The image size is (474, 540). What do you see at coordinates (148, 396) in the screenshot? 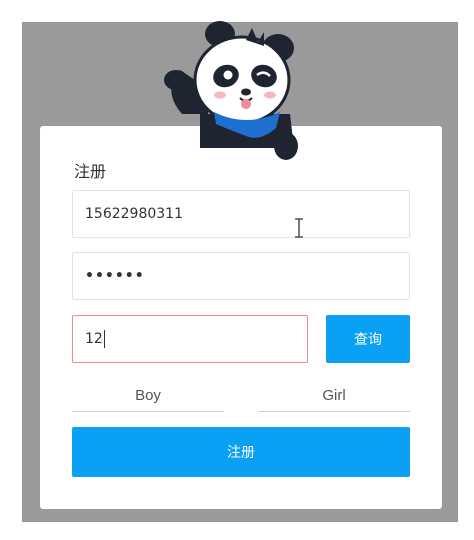
I see `gender-option-boy: Boy` at bounding box center [148, 396].